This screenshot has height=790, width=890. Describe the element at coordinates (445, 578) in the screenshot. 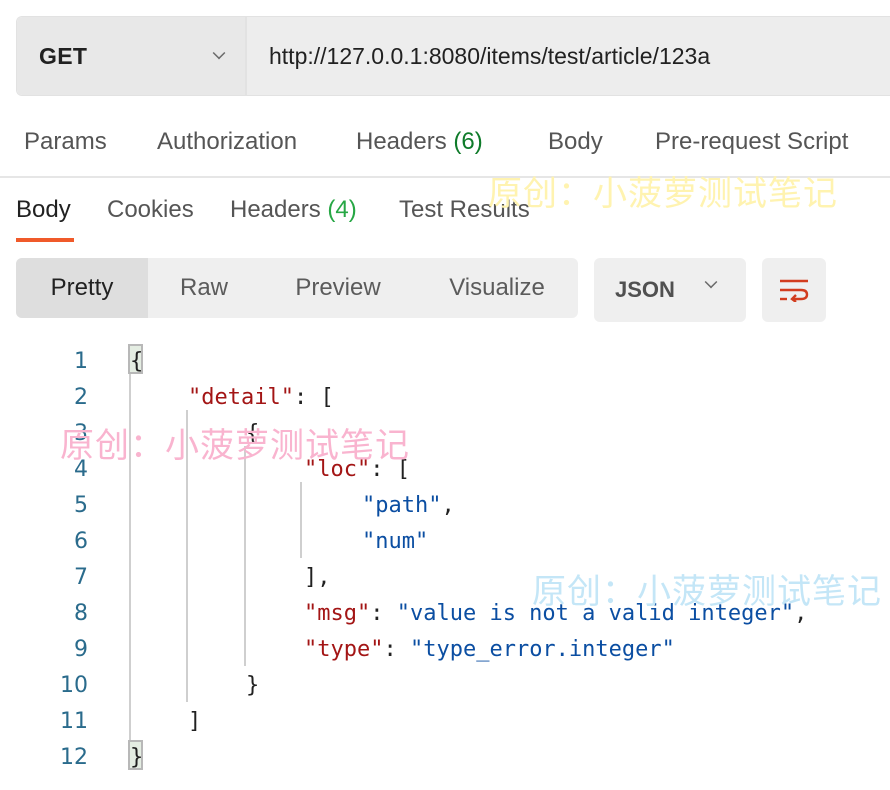

I see `code-line: 7],` at that location.